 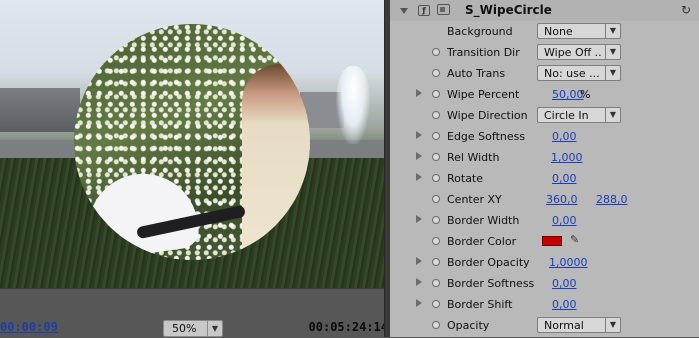 What do you see at coordinates (564, 136) in the screenshot?
I see `edge-softness-value: 0,00` at bounding box center [564, 136].